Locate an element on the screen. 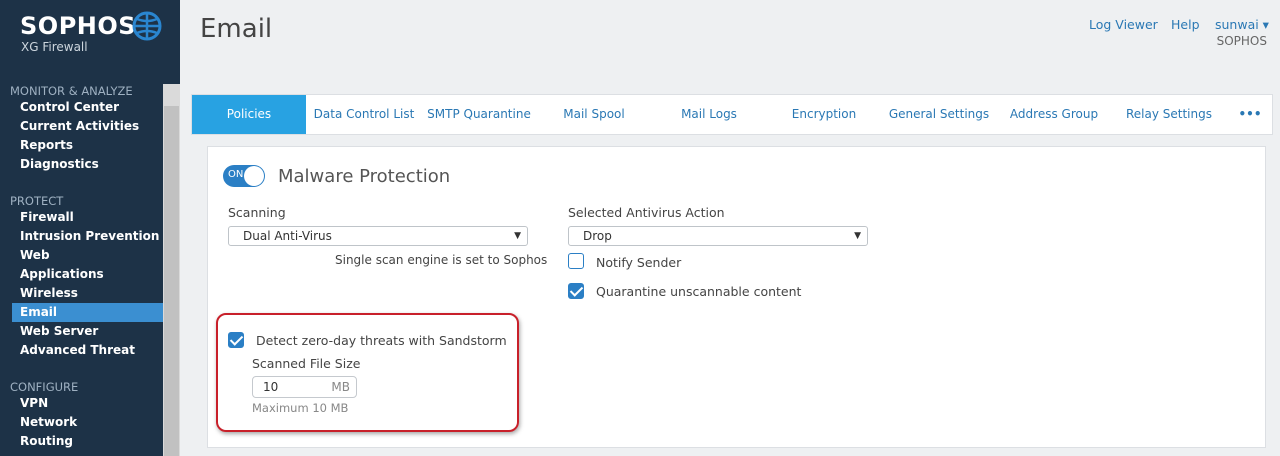 This screenshot has height=456, width=1280. sidebar-item-diagnostics: Diagnostics is located at coordinates (87, 164).